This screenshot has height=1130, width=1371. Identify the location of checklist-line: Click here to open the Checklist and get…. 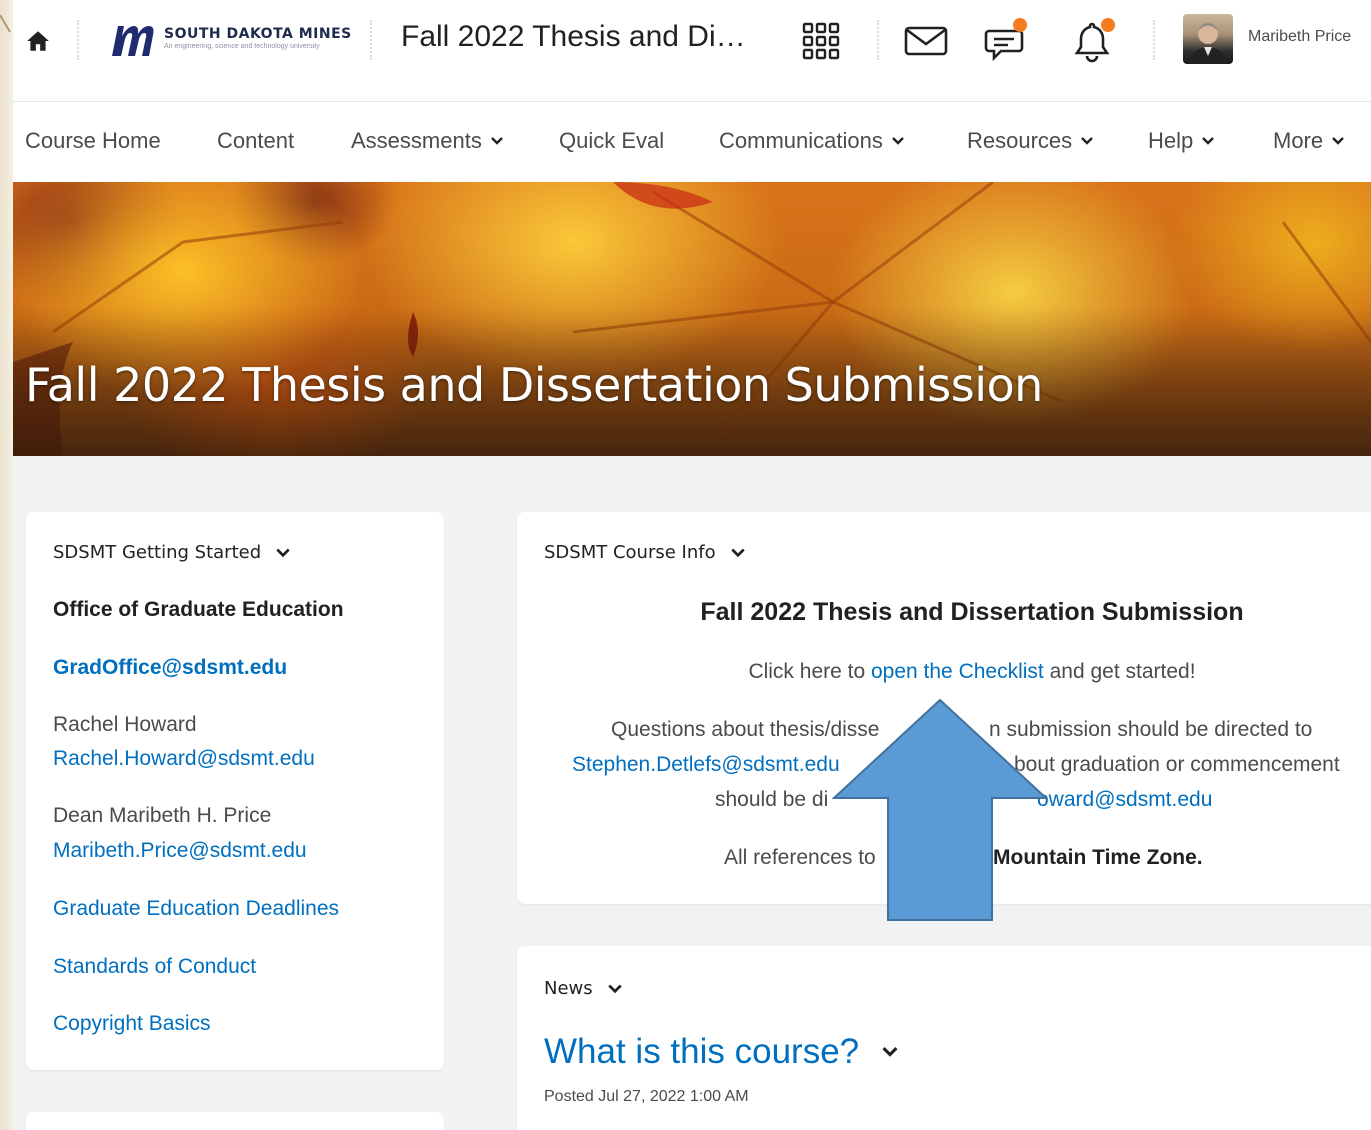
(944, 672).